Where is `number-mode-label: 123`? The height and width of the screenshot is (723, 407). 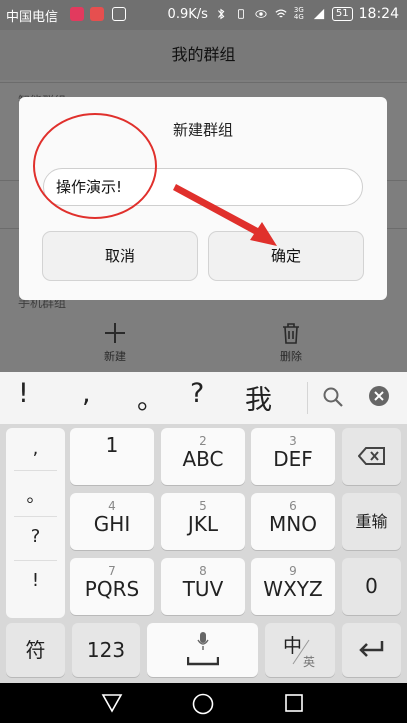
number-mode-label: 123 is located at coordinates (106, 650).